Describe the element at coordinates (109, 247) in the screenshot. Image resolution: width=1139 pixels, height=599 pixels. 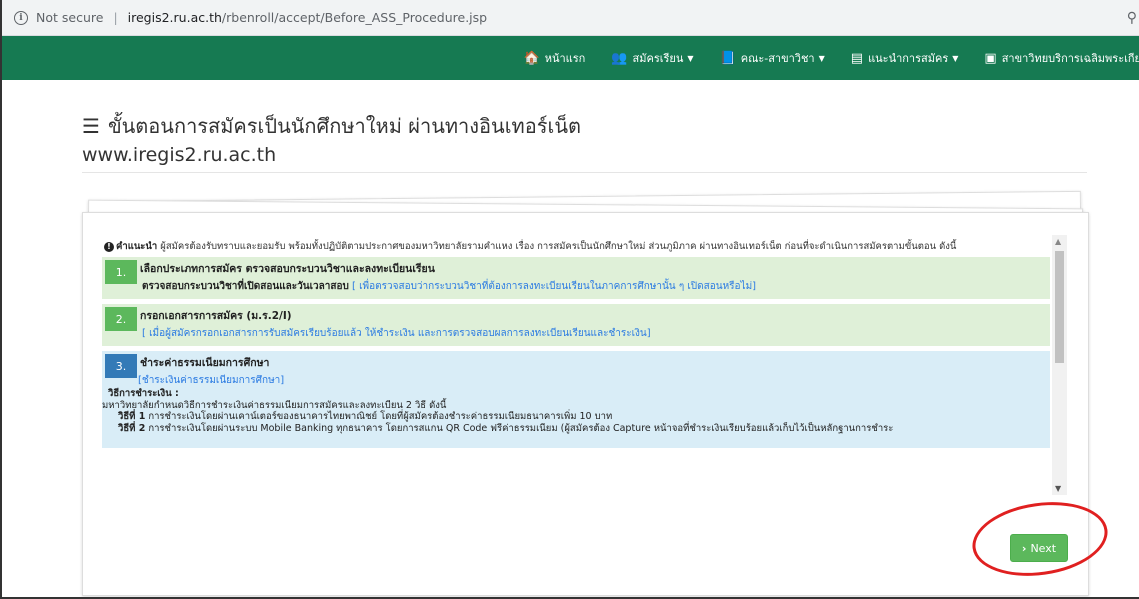
I see `info-circle-icon: !` at that location.